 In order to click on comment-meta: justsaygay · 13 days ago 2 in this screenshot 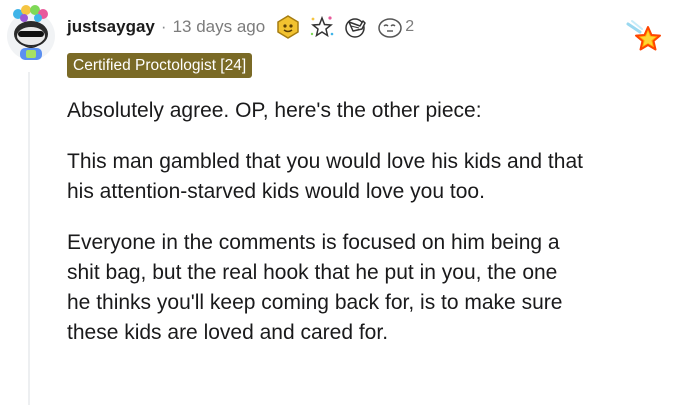, I will do `click(240, 27)`.